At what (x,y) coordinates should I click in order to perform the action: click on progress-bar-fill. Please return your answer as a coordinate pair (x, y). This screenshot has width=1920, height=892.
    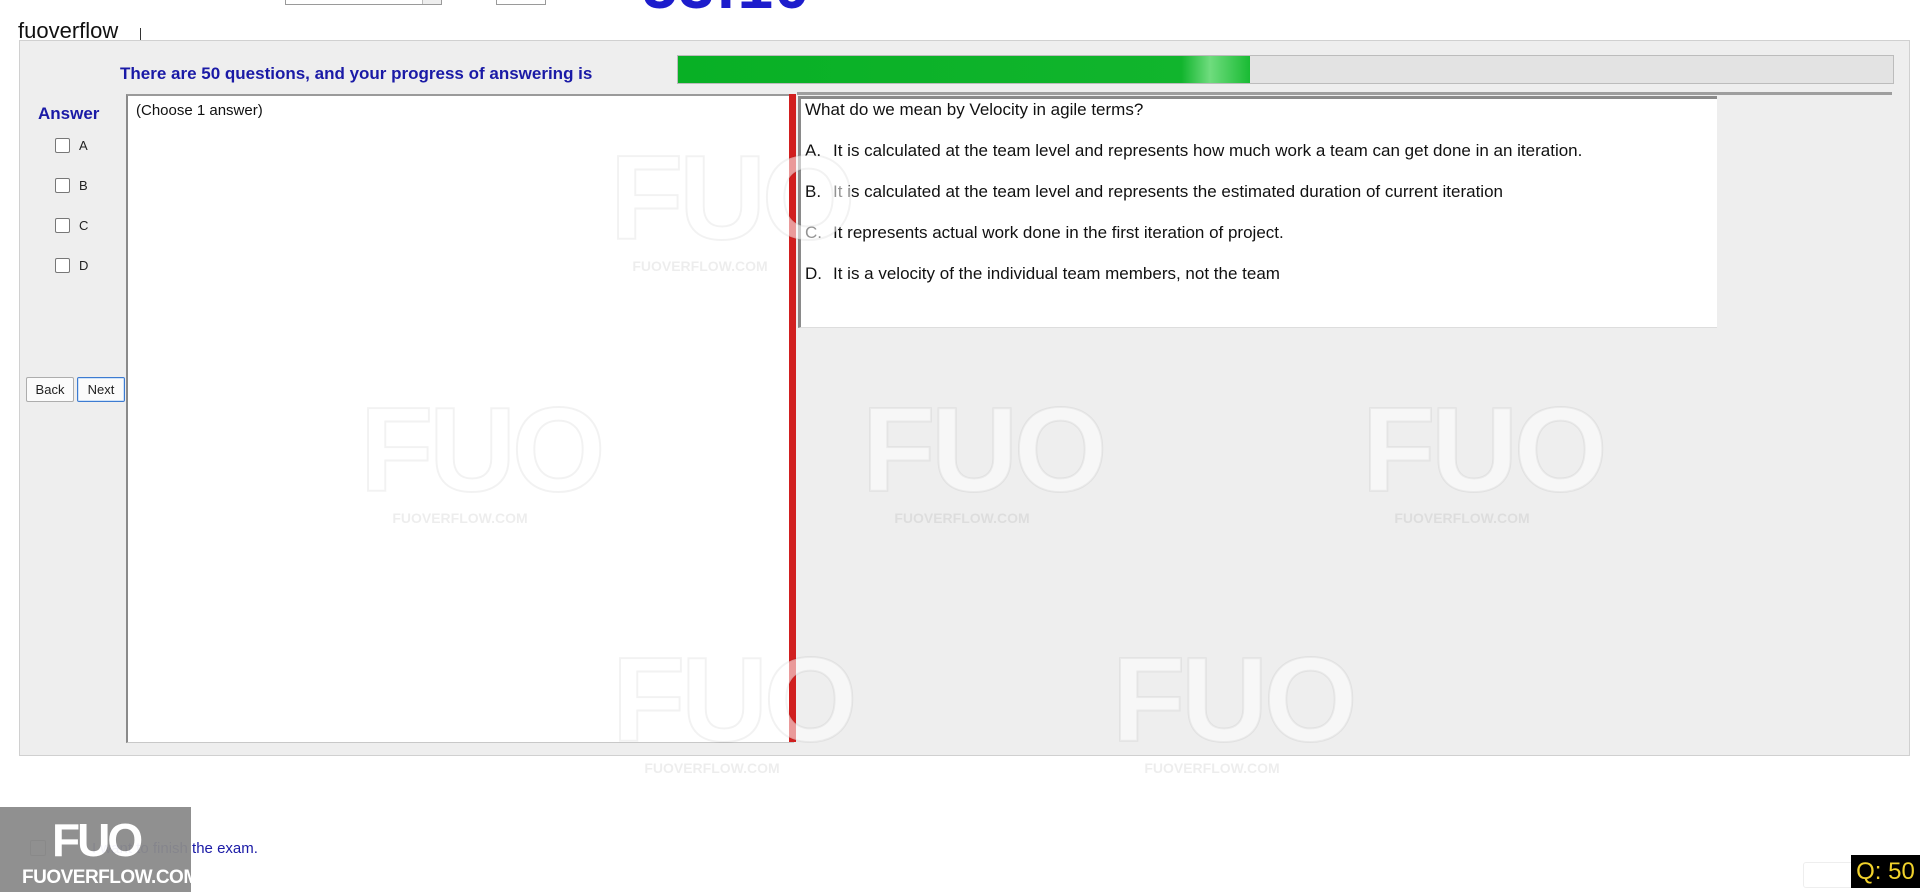
    Looking at the image, I should click on (964, 69).